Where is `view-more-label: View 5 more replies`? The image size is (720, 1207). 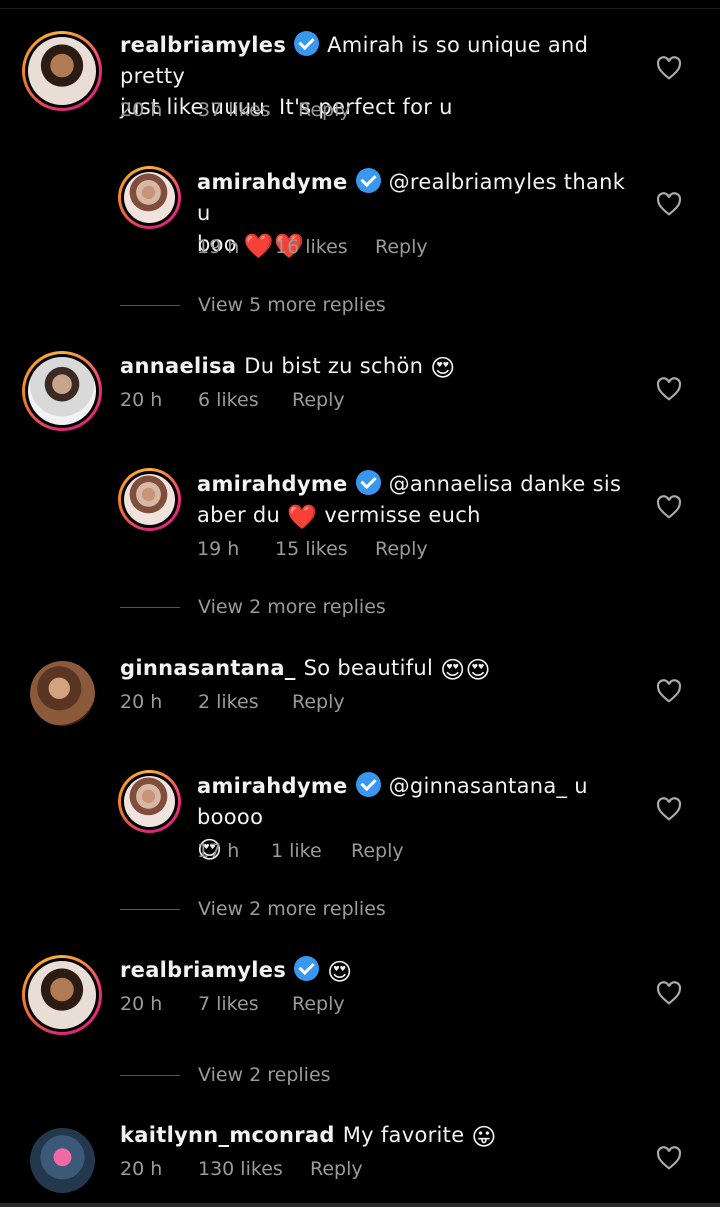 view-more-label: View 5 more replies is located at coordinates (292, 305).